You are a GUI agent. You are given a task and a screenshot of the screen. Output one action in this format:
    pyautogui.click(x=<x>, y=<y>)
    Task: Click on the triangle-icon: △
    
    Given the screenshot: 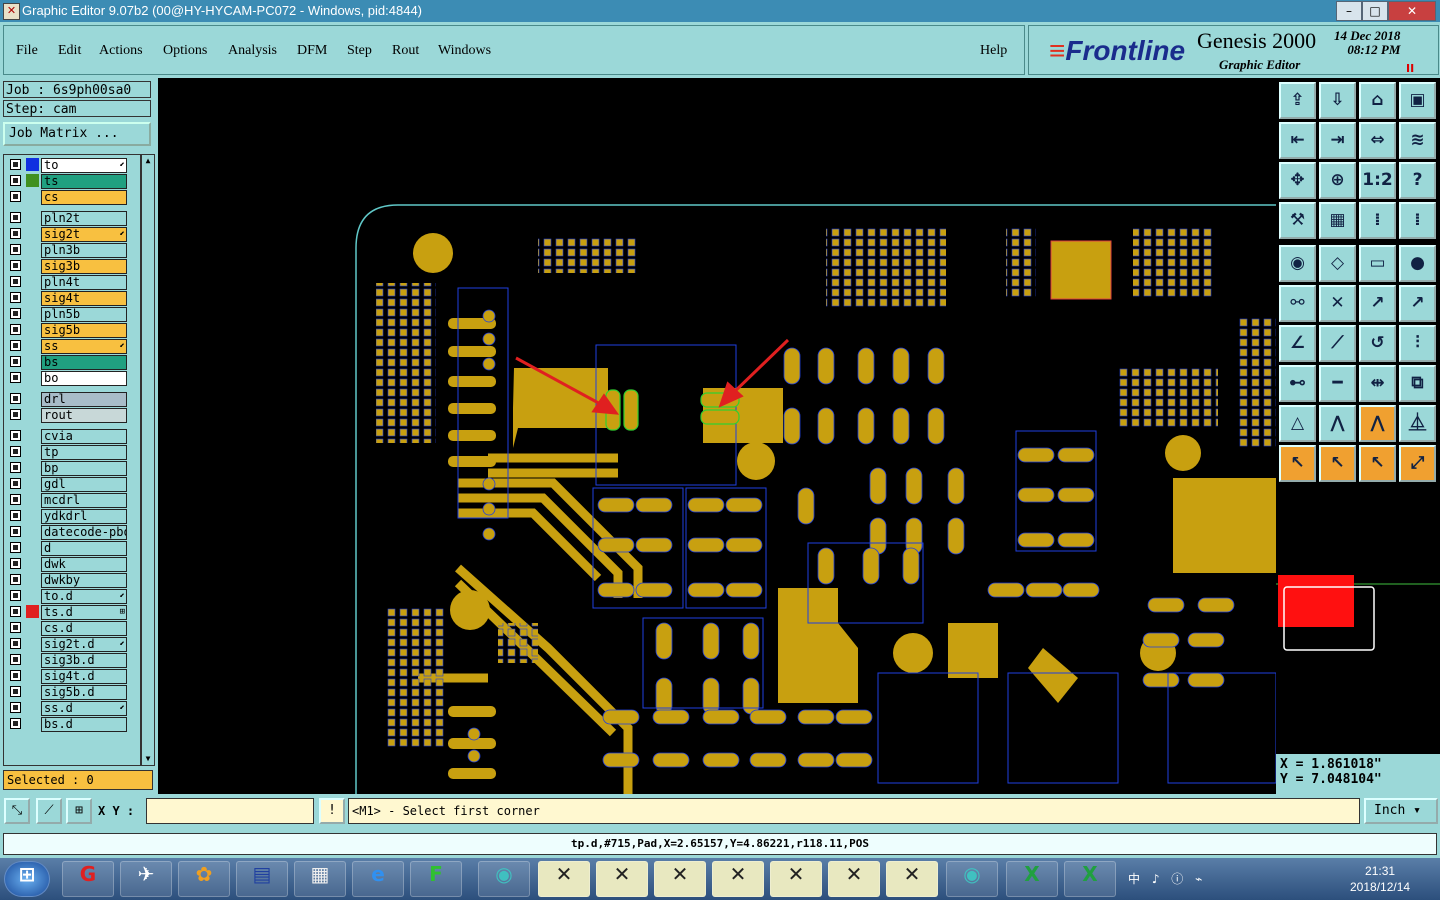 What is the action you would take?
    pyautogui.click(x=1297, y=423)
    